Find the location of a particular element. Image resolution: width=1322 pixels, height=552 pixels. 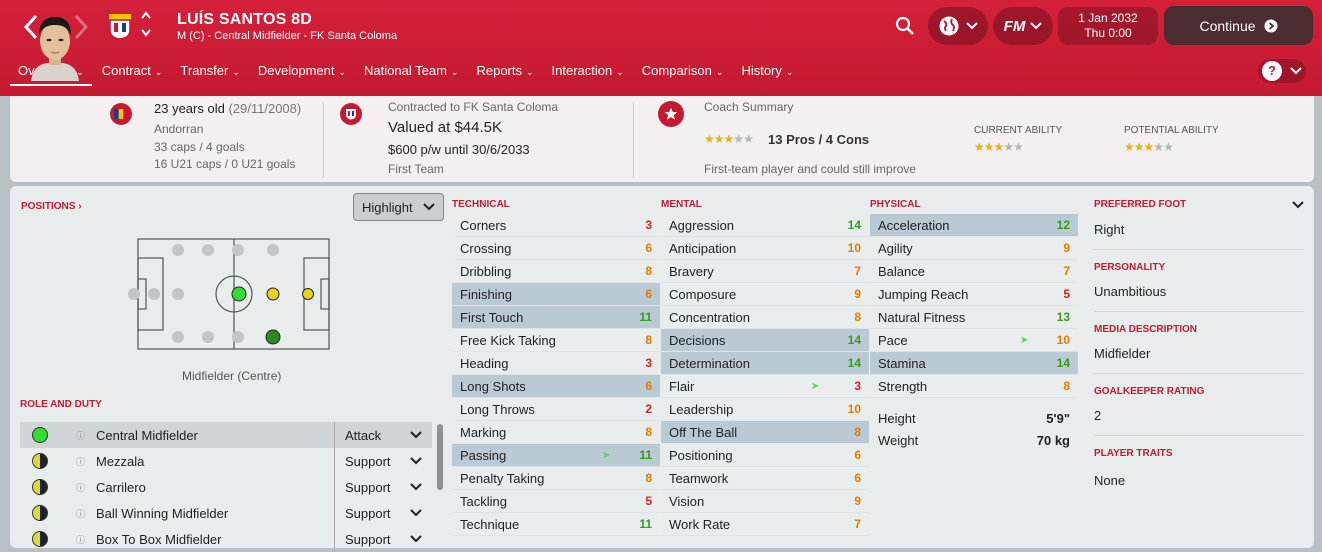

world-menu-button is located at coordinates (958, 26).